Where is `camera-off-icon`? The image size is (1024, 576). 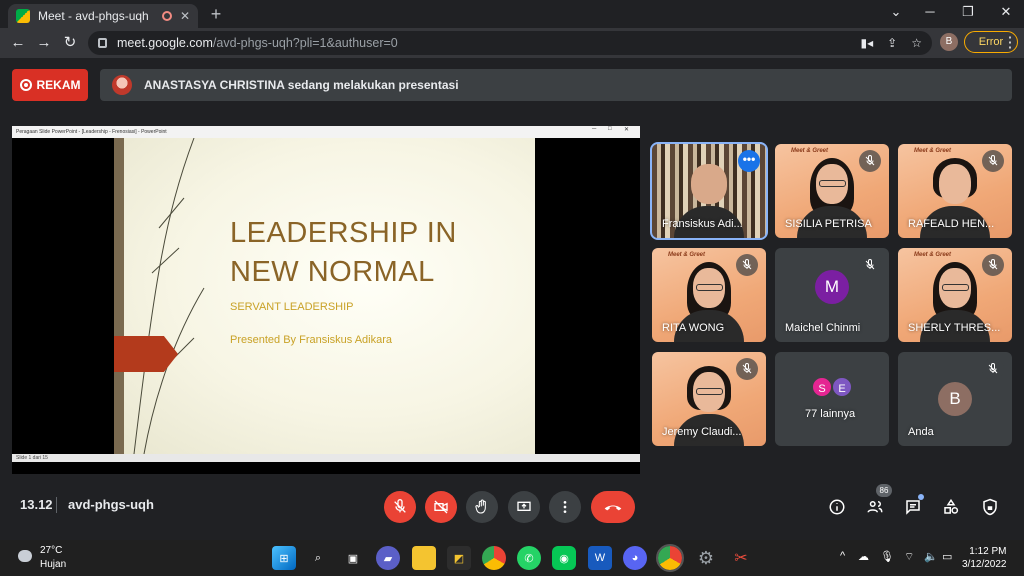
camera-off-icon is located at coordinates (441, 507).